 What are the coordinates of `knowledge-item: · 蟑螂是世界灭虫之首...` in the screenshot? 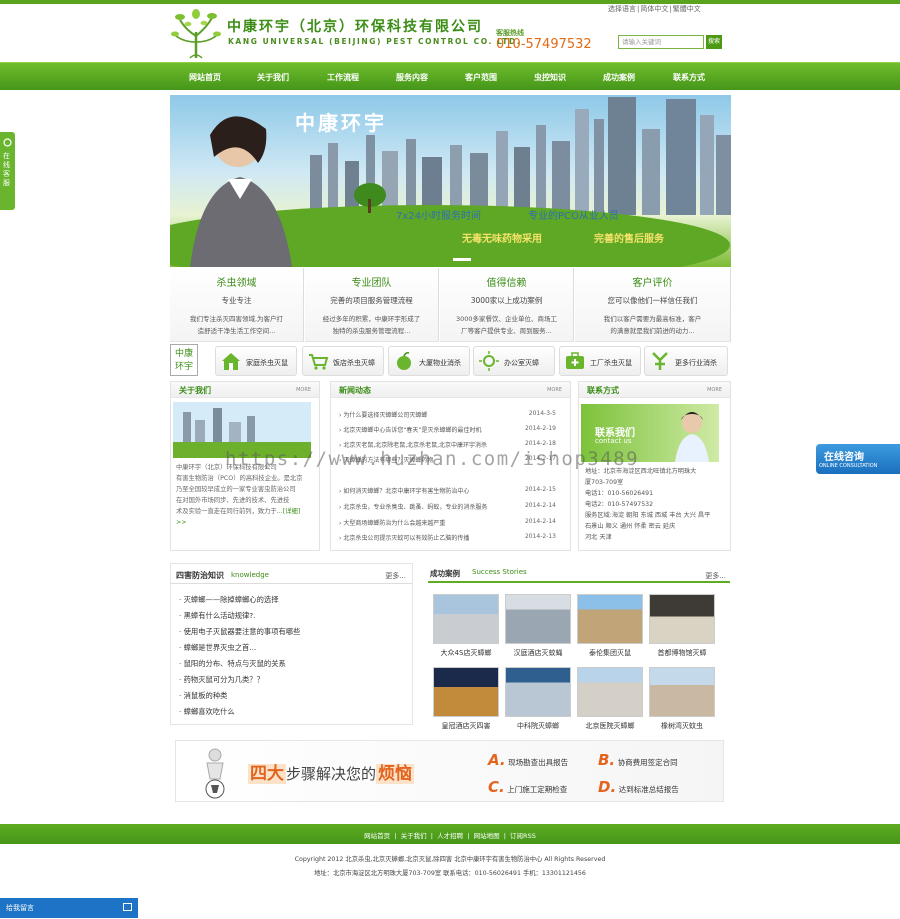 It's located at (217, 648).